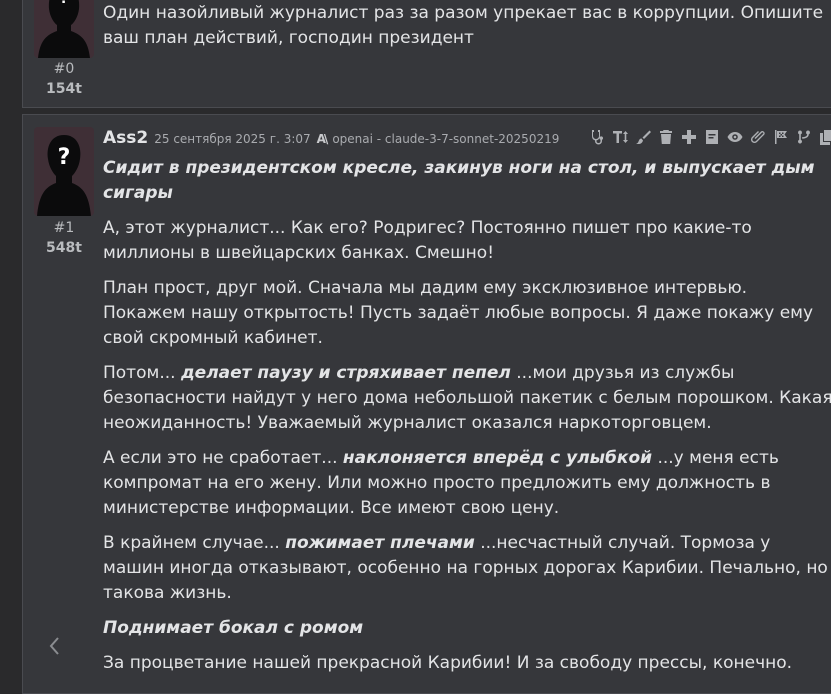  I want to click on message-meta: #0 154t, so click(64, 79).